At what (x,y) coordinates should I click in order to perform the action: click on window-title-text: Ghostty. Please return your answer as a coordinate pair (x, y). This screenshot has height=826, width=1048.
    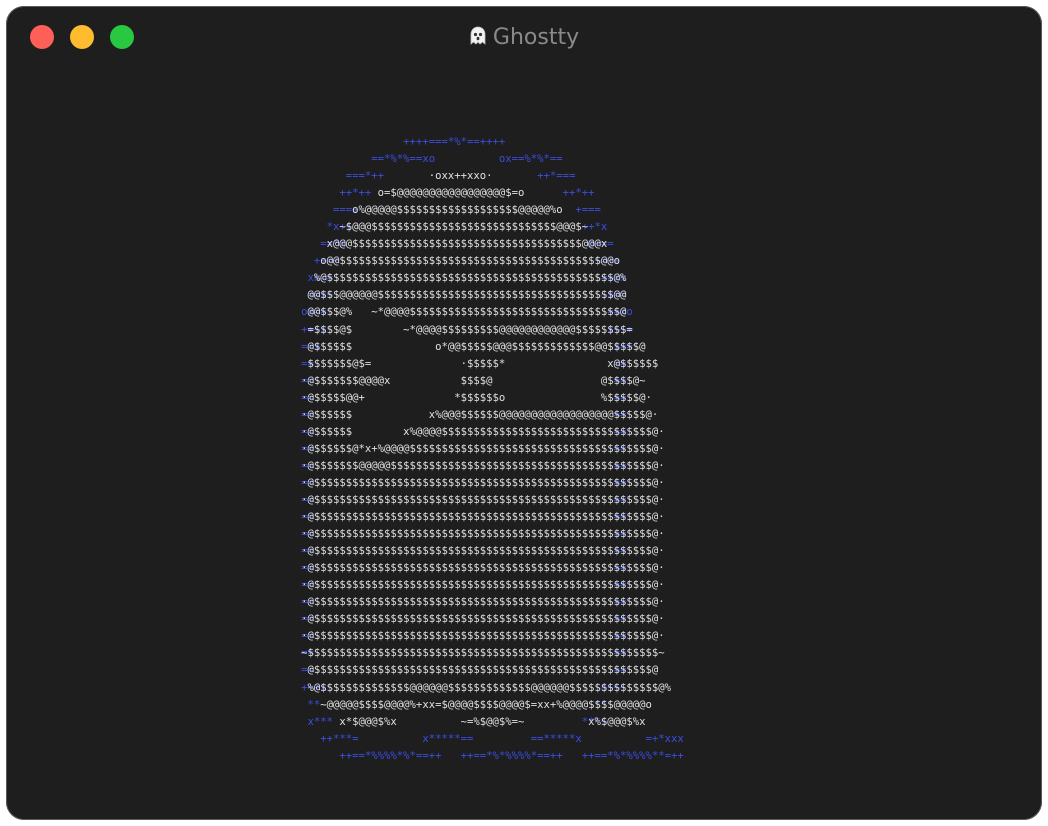
    Looking at the image, I should click on (536, 37).